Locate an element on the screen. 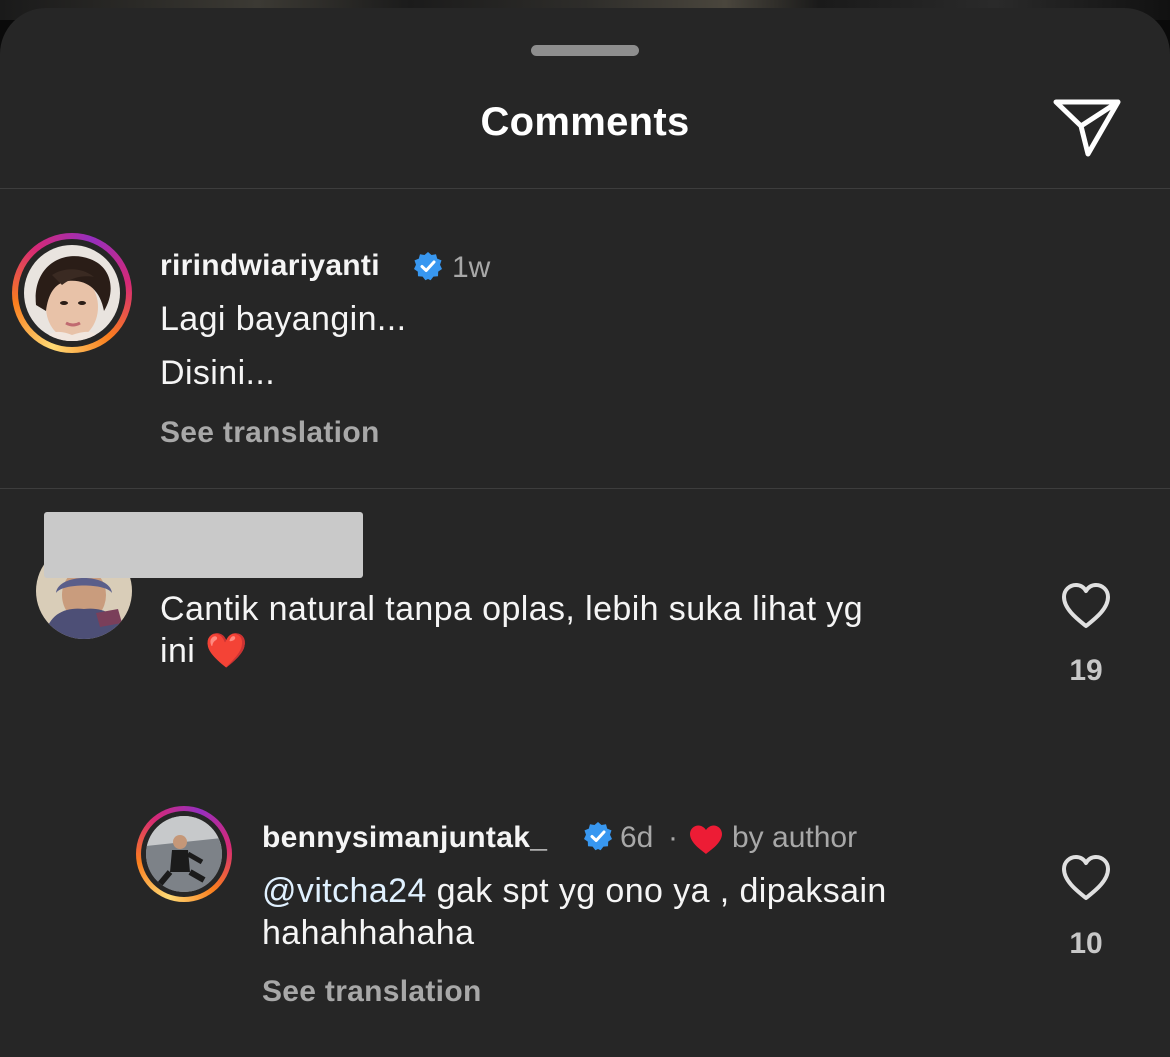  header-divider is located at coordinates (585, 188).